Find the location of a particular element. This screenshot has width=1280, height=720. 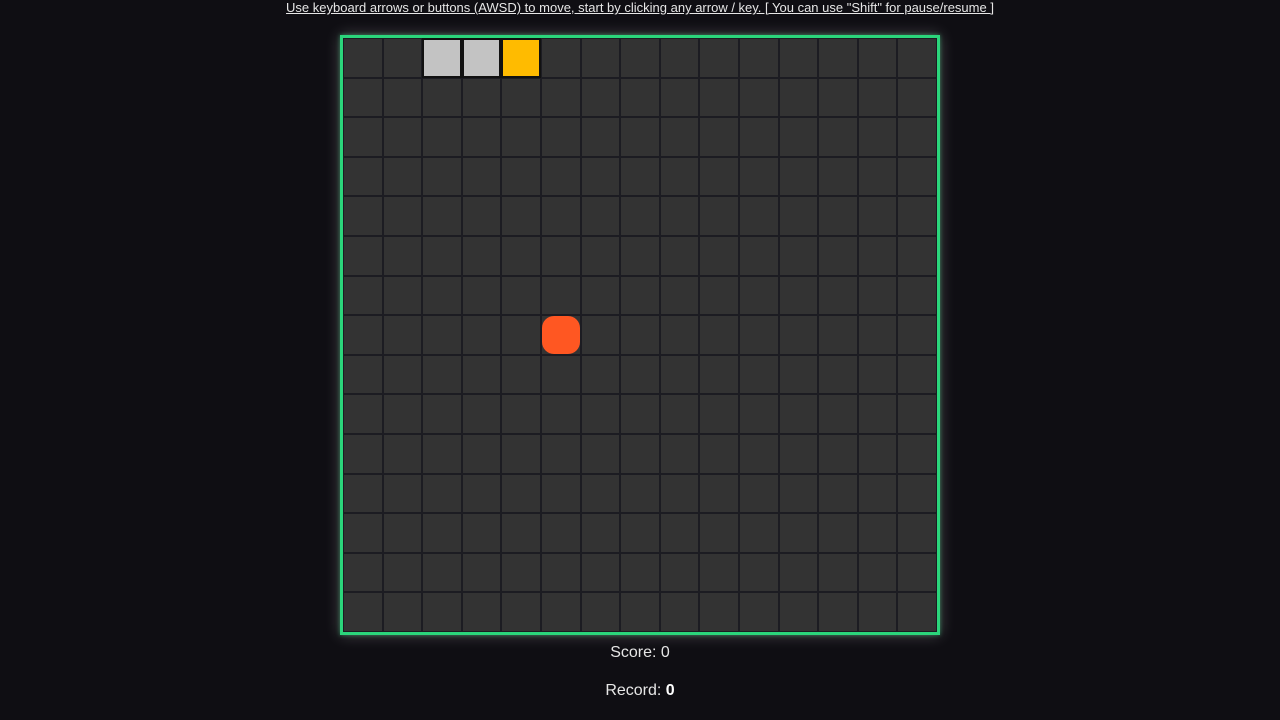

food-item is located at coordinates (560, 335).